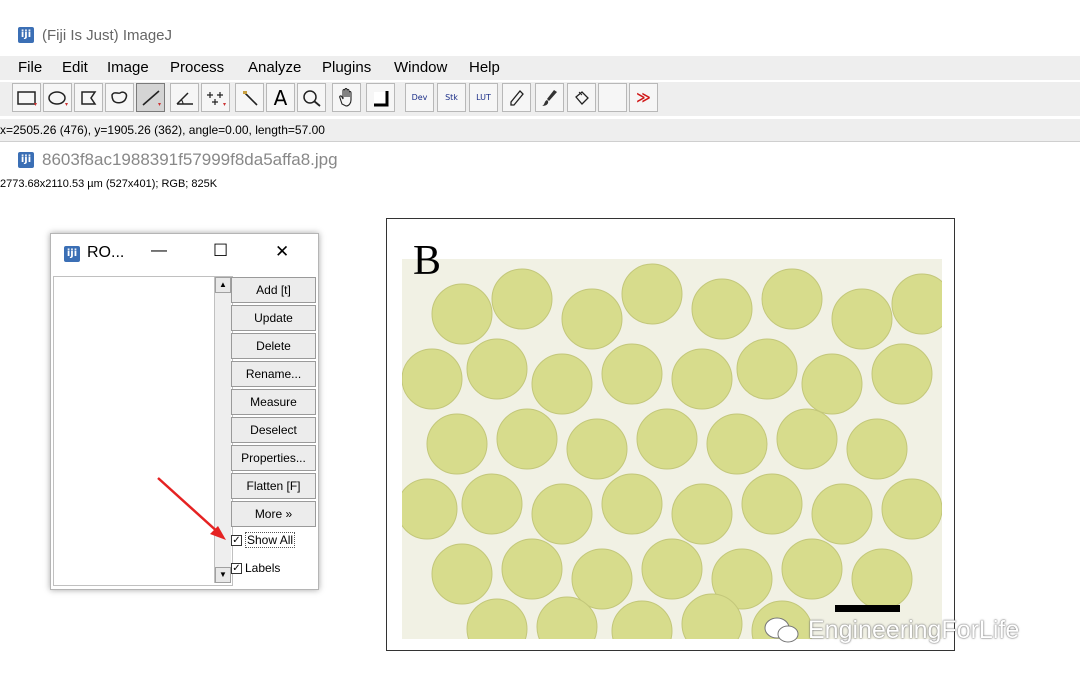 Image resolution: width=1080 pixels, height=681 pixels. I want to click on add-button: Add [t], so click(273, 290).